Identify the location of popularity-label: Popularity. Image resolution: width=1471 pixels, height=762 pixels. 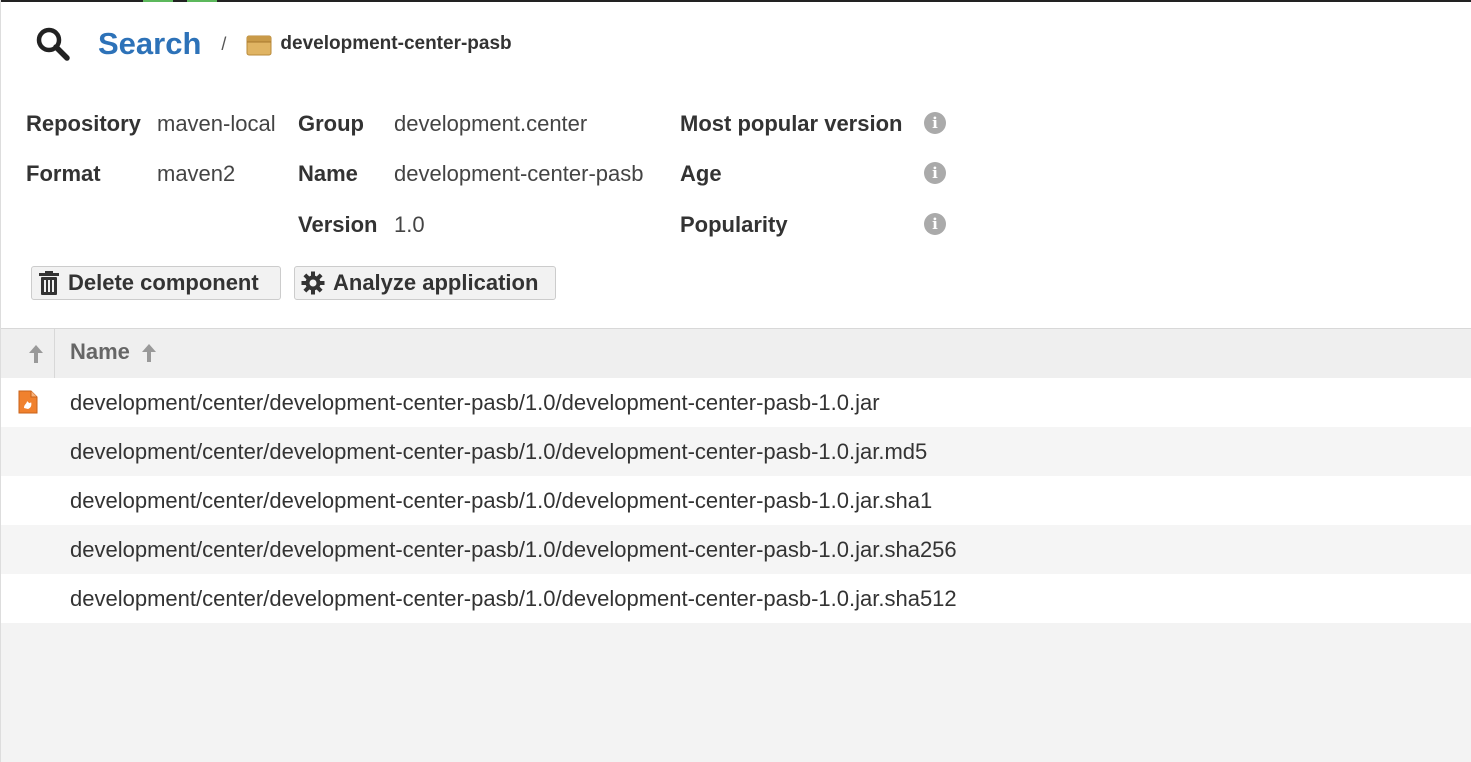
(734, 224).